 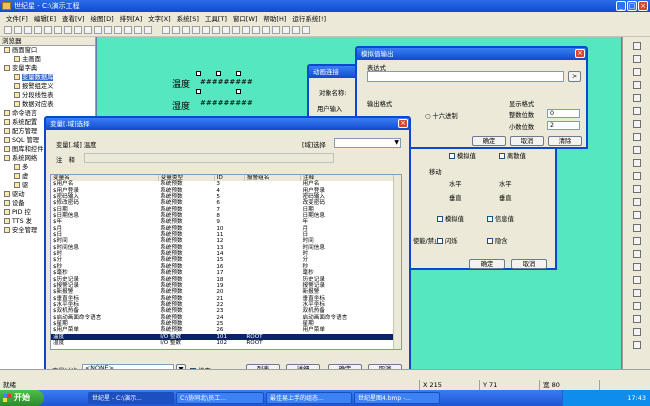 I want to click on browser-tree-item: 变量数据库, so click(x=47, y=77).